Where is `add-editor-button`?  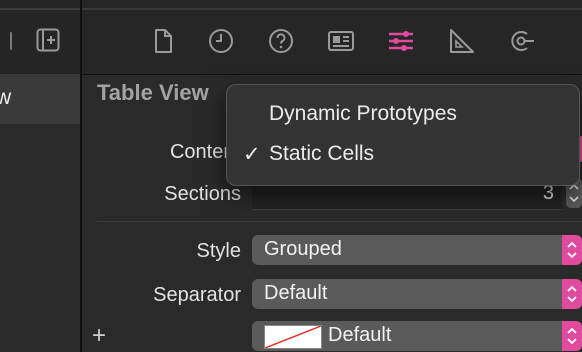 add-editor-button is located at coordinates (48, 40).